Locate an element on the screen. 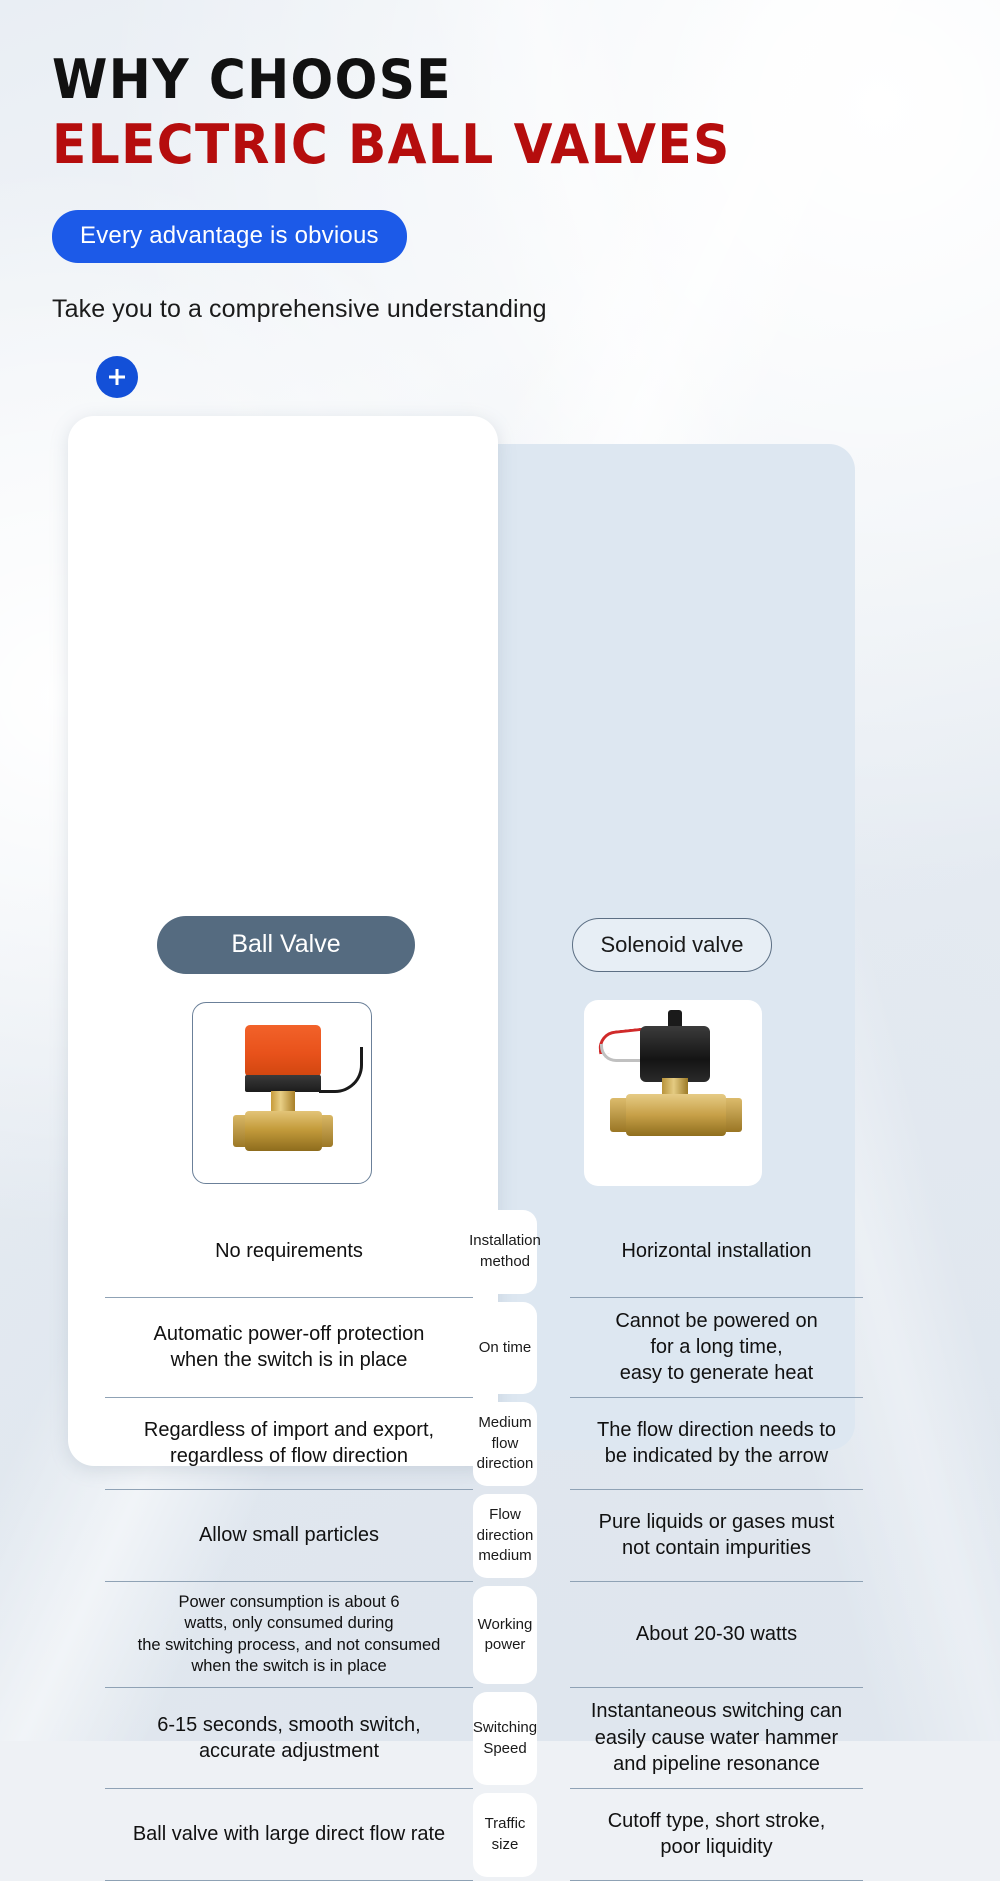 The image size is (1000, 1881). ball-valve-actuator-icon is located at coordinates (283, 1050).